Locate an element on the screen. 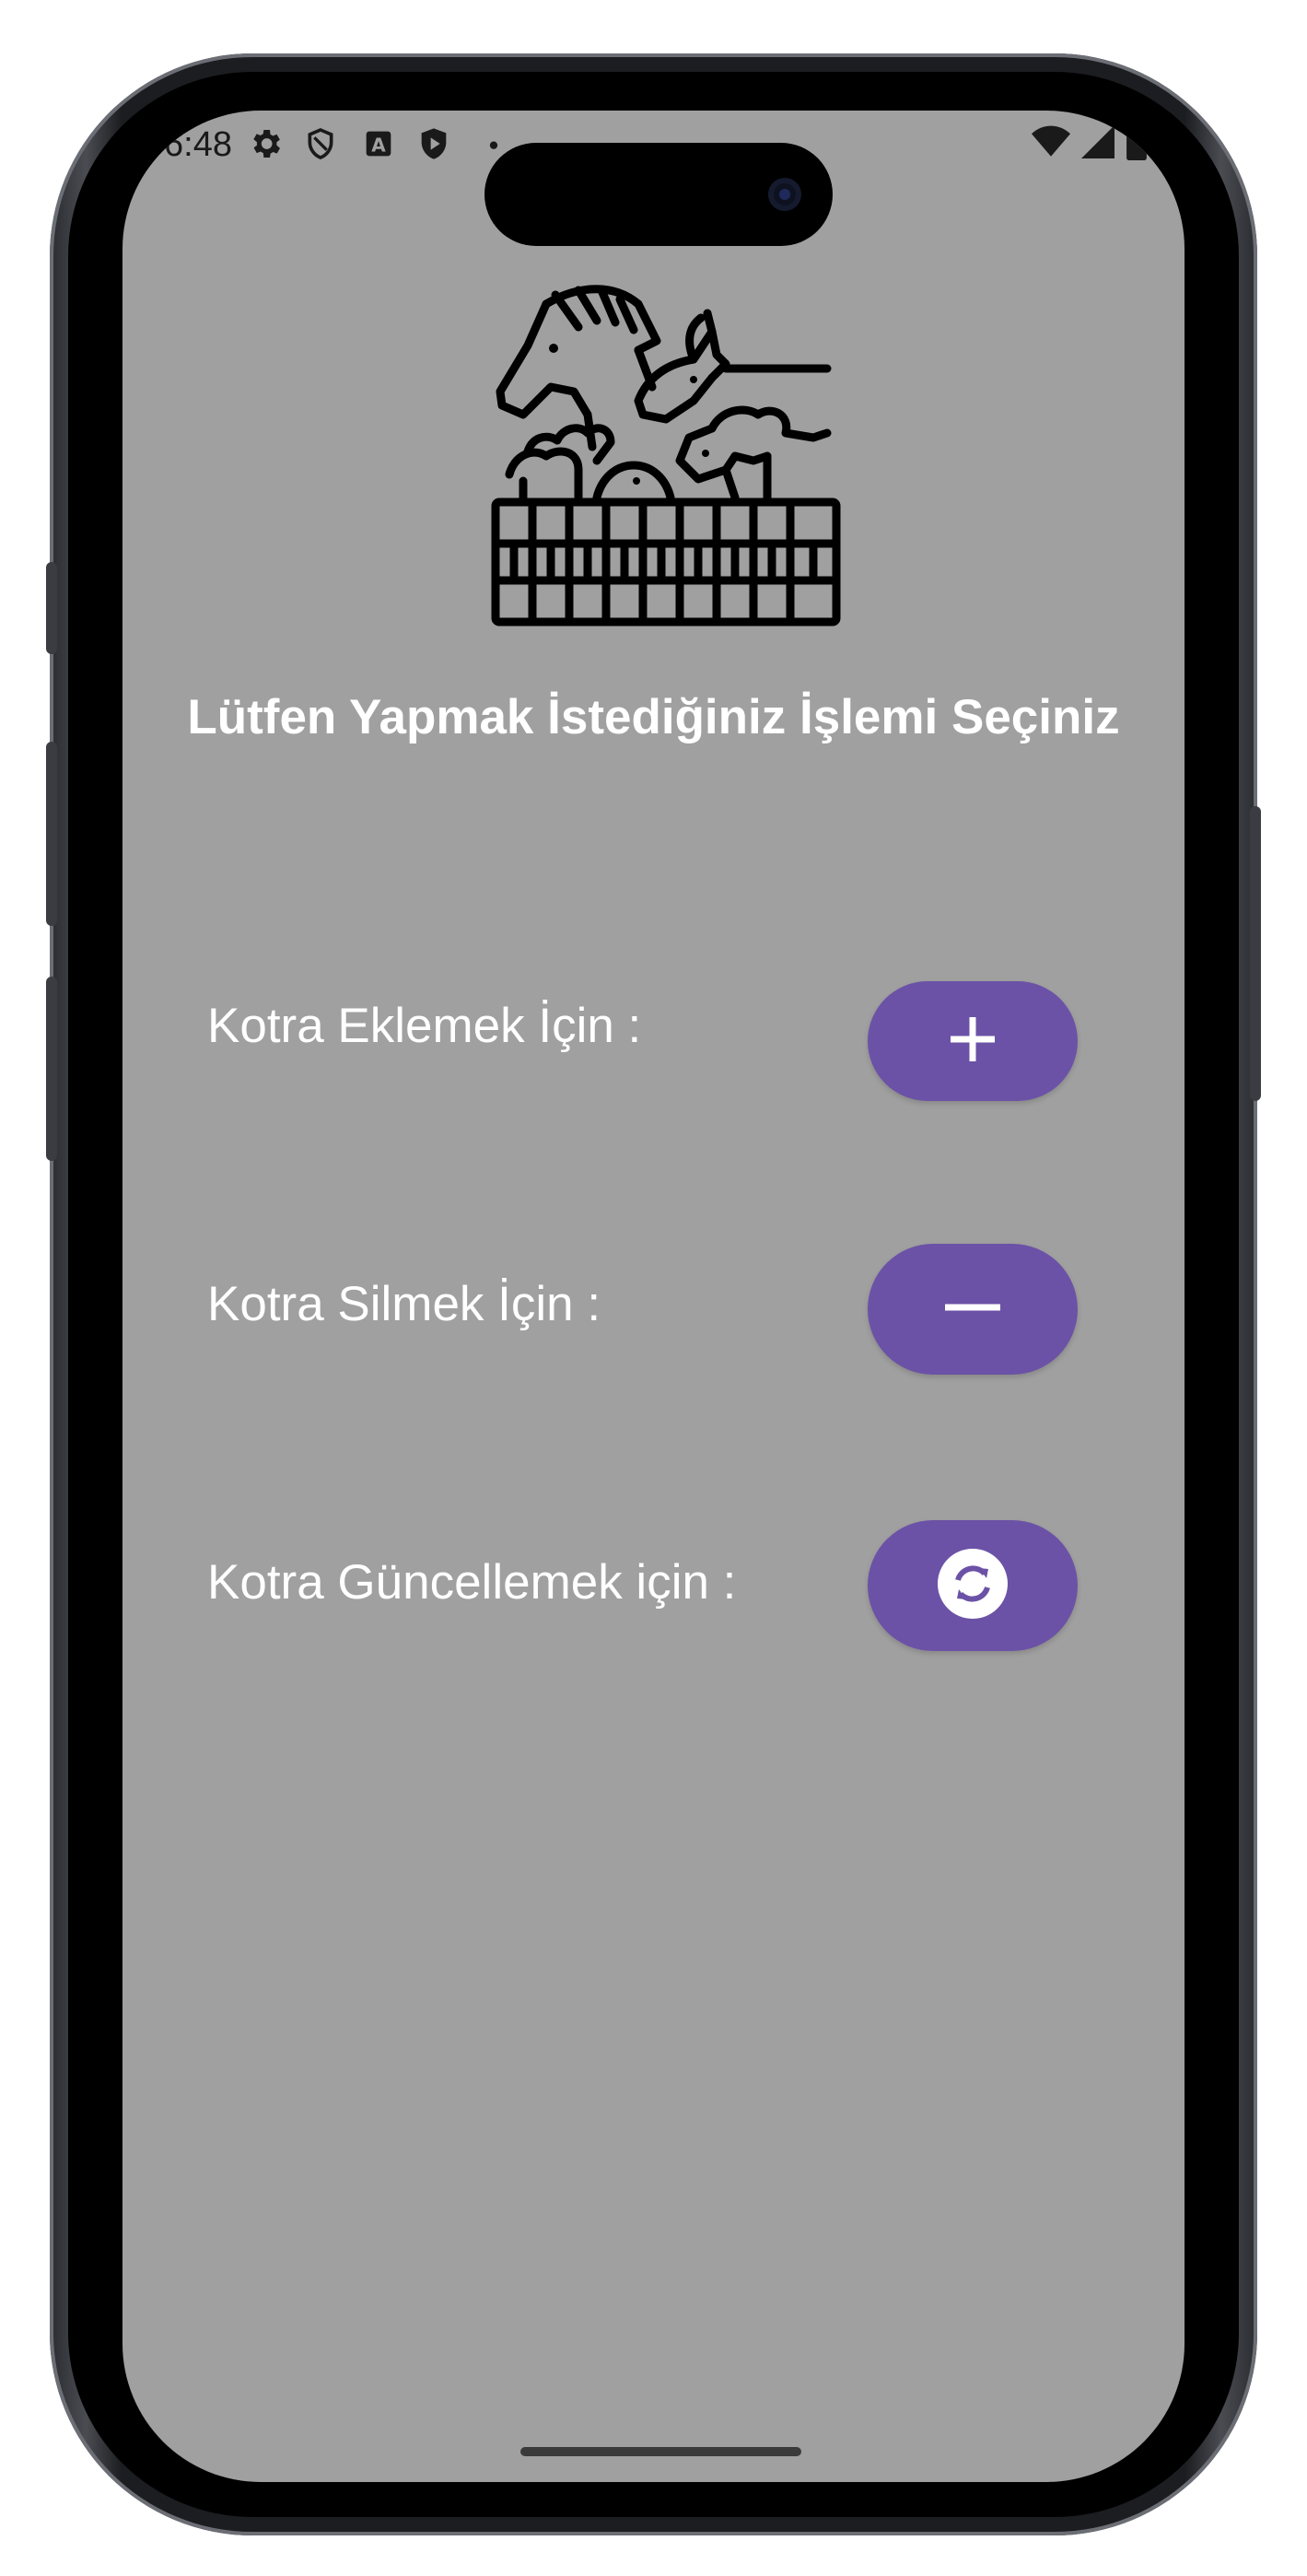  sync-icon is located at coordinates (973, 1585).